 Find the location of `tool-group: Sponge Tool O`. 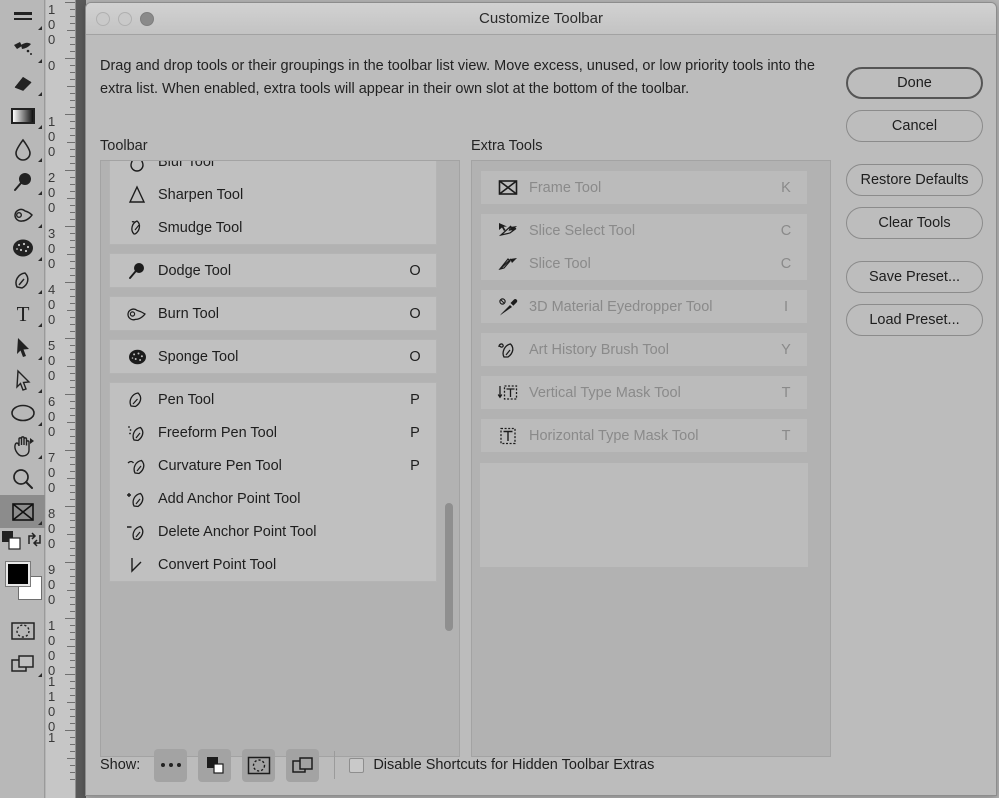

tool-group: Sponge Tool O is located at coordinates (273, 356).